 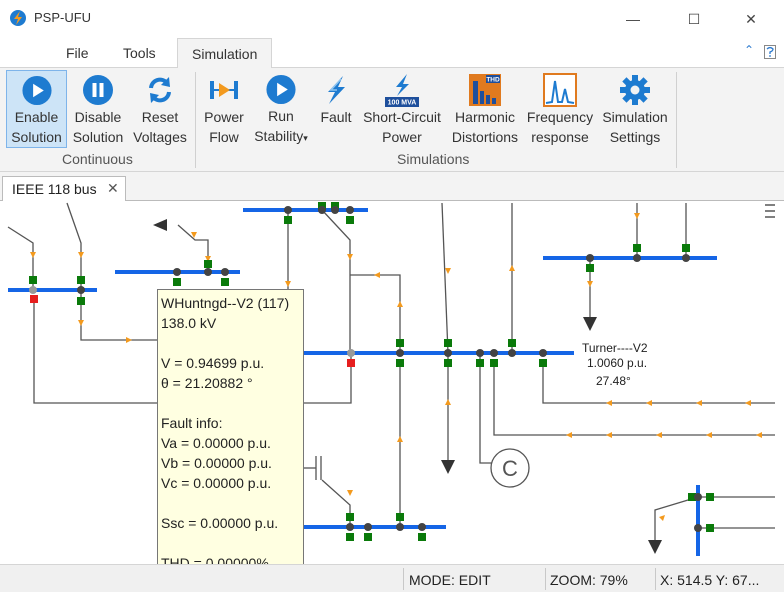 What do you see at coordinates (225, 303) in the screenshot?
I see `tooltip-bus-name: WHuntngd--V2 (117)` at bounding box center [225, 303].